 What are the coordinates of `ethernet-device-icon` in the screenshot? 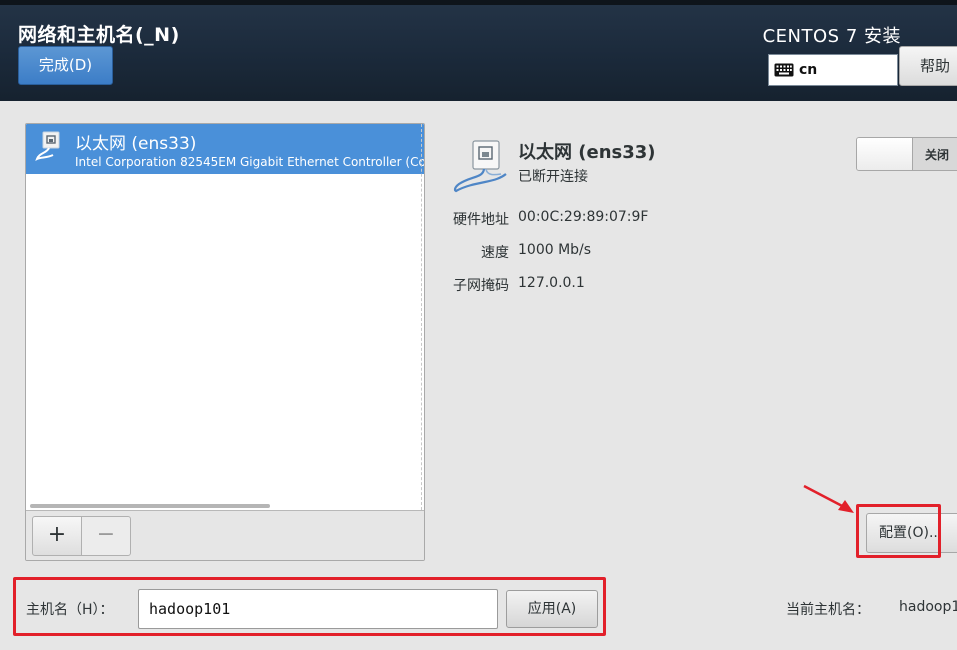 It's located at (480, 166).